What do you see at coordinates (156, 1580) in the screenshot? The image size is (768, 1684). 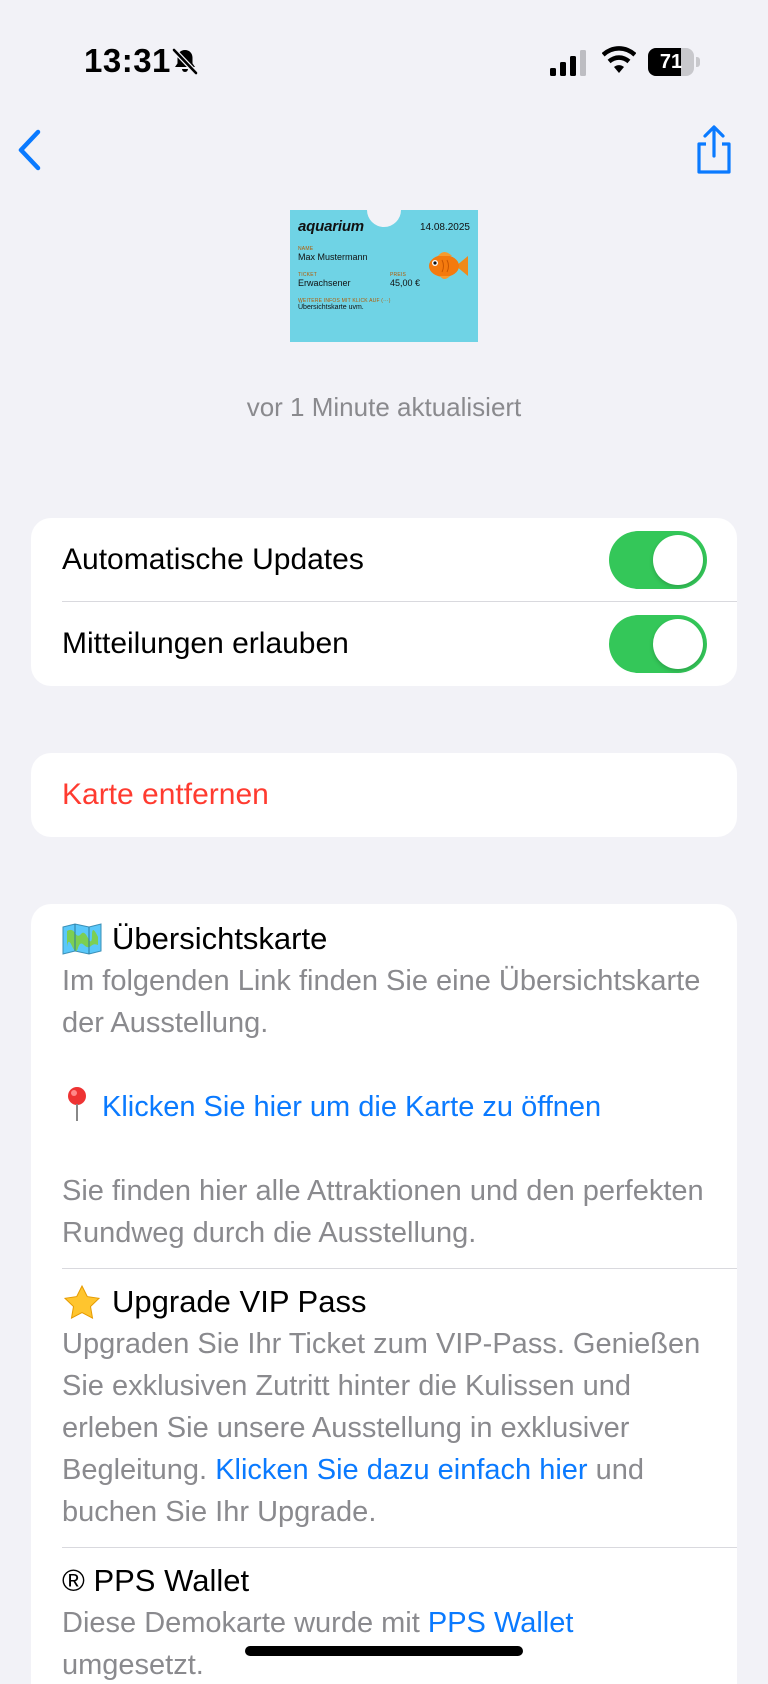 I see `field-pps-wallet-title: ® PPS Wallet` at bounding box center [156, 1580].